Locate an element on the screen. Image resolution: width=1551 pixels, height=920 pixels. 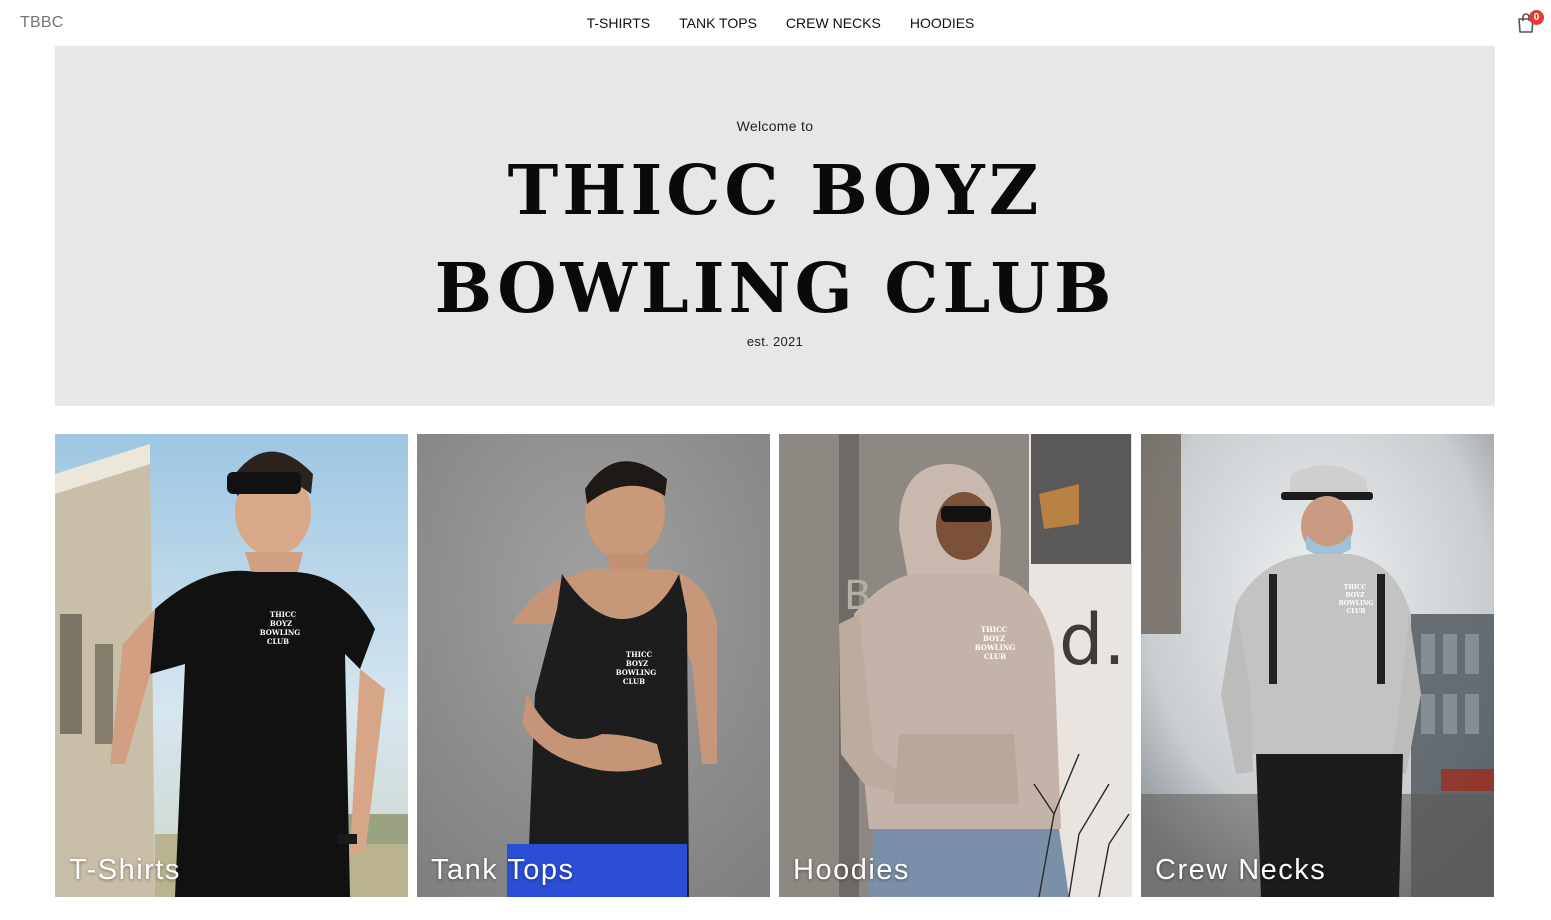
category-card-hoodies: d. B THICC BOYZ BOWLING CLUB Hoodies is located at coordinates (955, 665).